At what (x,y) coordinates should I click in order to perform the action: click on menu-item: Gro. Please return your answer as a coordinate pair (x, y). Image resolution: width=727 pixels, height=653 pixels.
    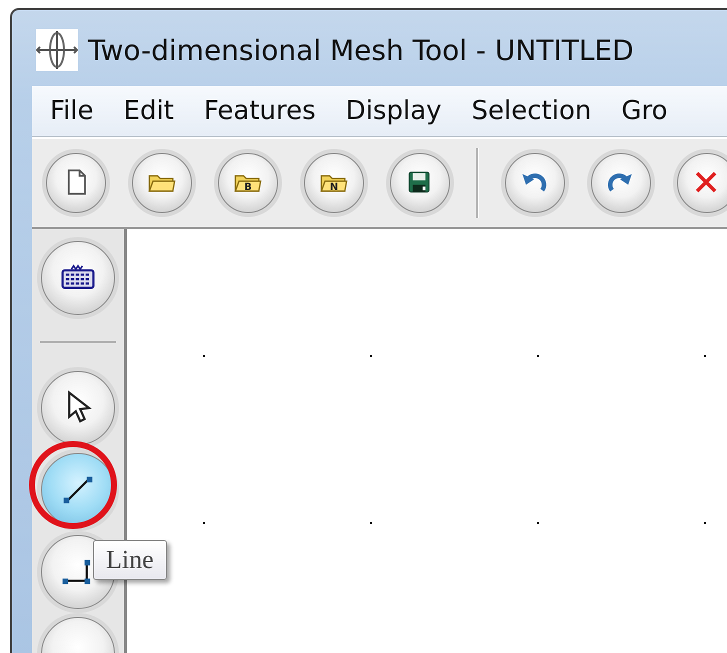
    Looking at the image, I should click on (644, 111).